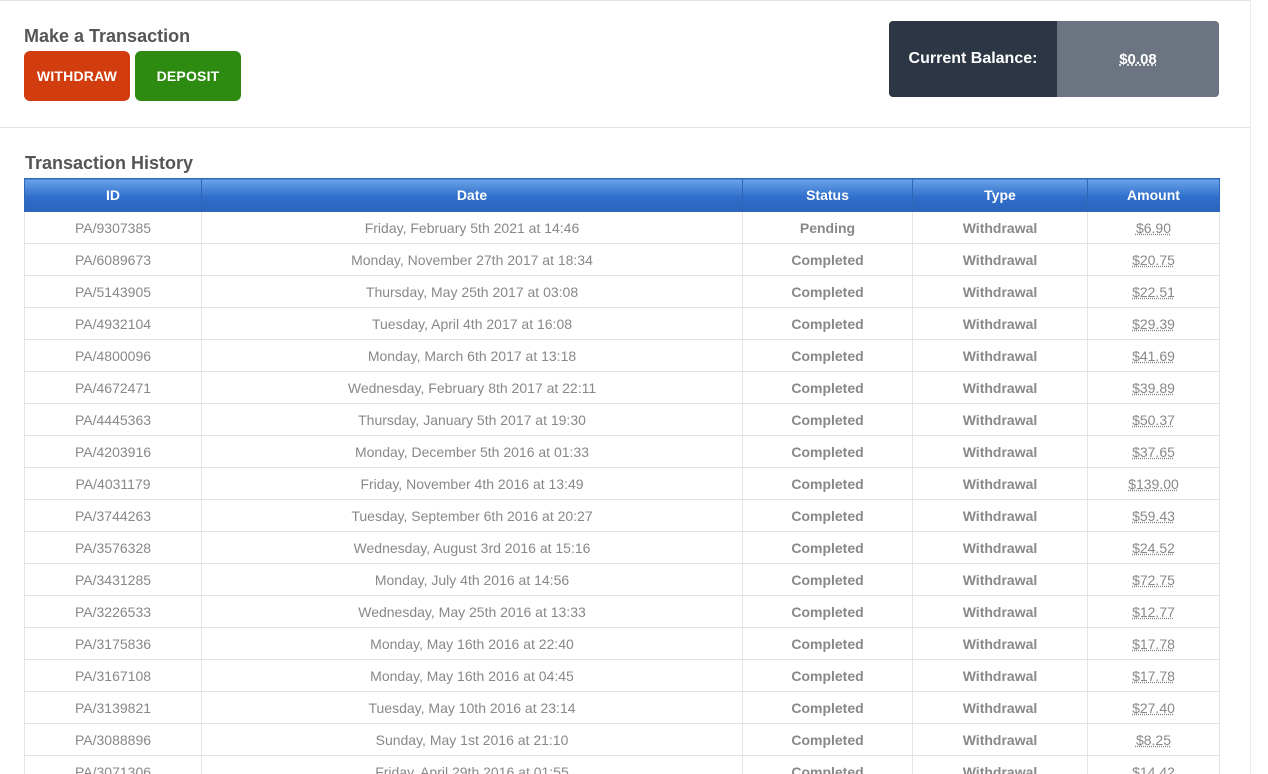 Image resolution: width=1268 pixels, height=774 pixels. I want to click on transaction-id: PA/4800096, so click(113, 355).